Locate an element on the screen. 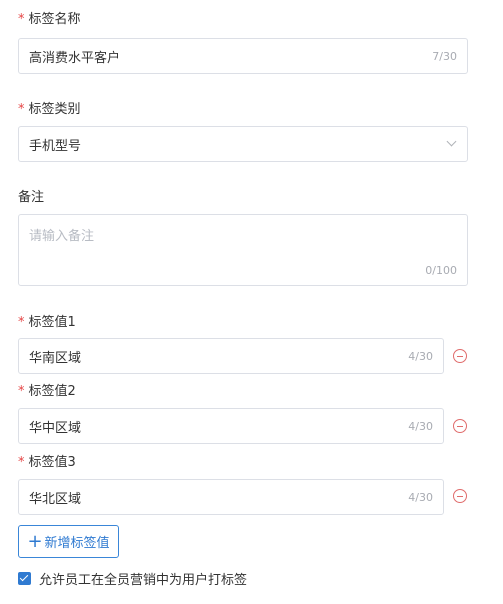 Image resolution: width=503 pixels, height=604 pixels. allow-employee-tagging-row: 允许员工在全员营销中为用户打标签 is located at coordinates (132, 578).